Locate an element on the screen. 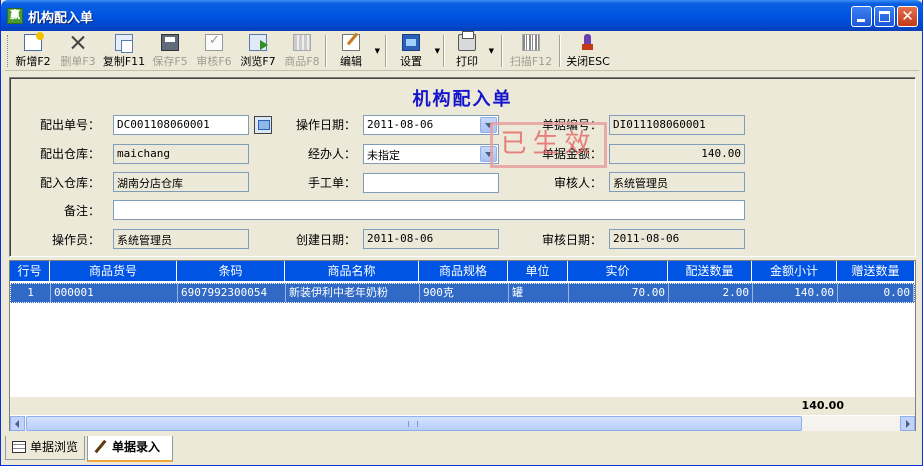 This screenshot has height=466, width=923. bottom-tabs: 单据浏览 单据录入 is located at coordinates (462, 449).